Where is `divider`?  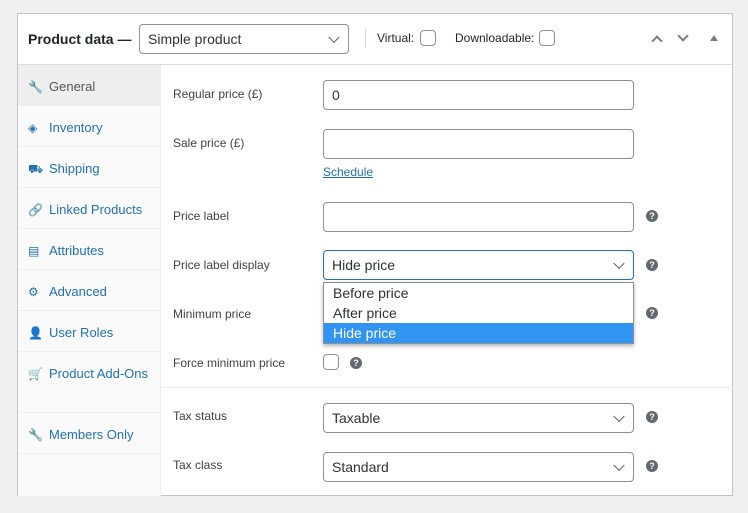
divider is located at coordinates (365, 38).